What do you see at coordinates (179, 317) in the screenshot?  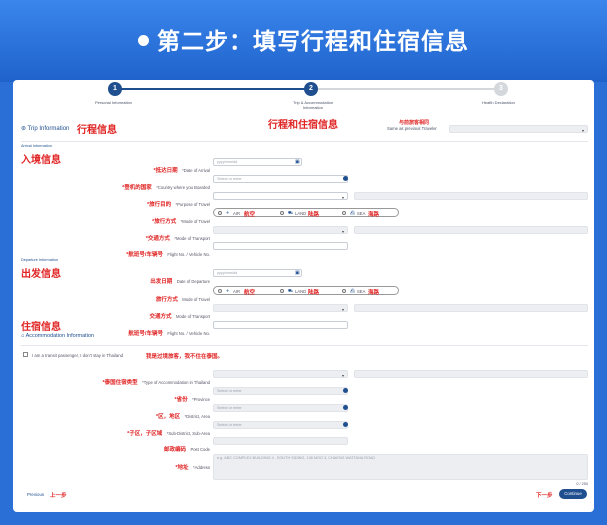 I see `departure-transport-label: 交通方式 Mode of Transport` at bounding box center [179, 317].